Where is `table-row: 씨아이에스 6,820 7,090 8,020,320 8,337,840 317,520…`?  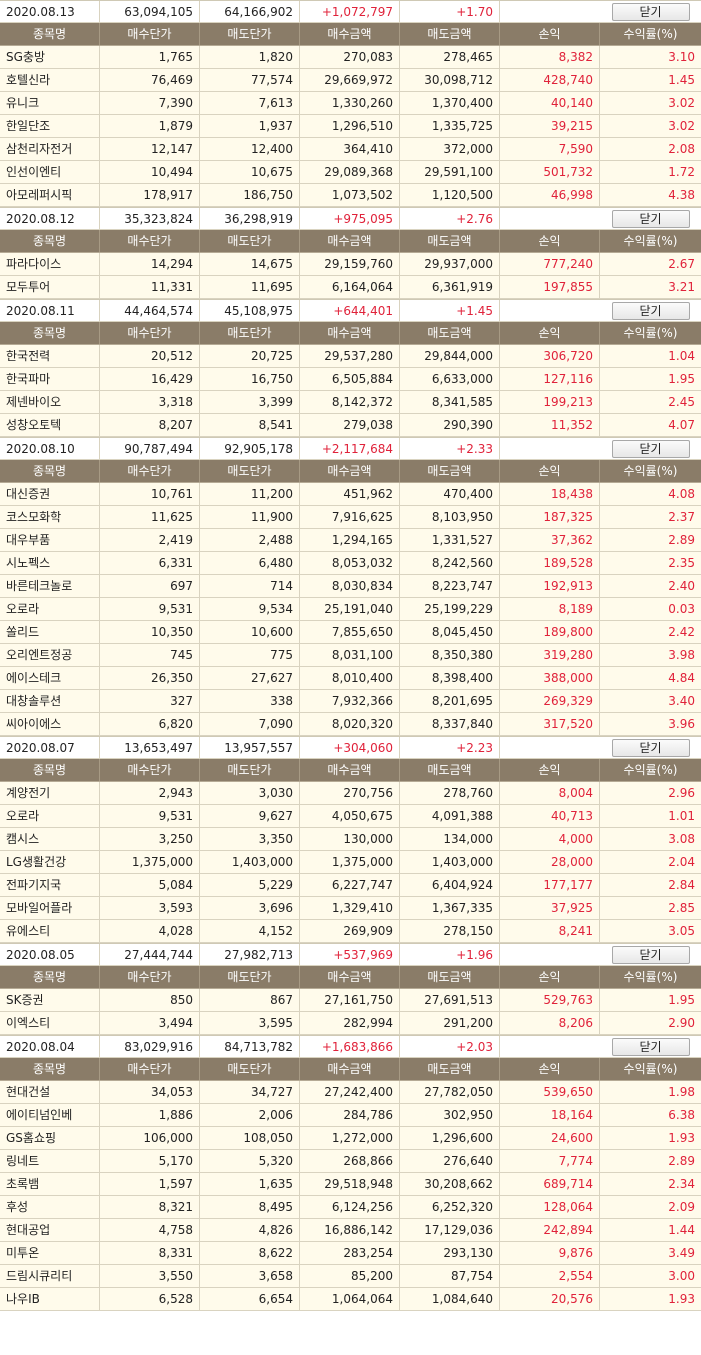 table-row: 씨아이에스 6,820 7,090 8,020,320 8,337,840 317,520… is located at coordinates (350, 724).